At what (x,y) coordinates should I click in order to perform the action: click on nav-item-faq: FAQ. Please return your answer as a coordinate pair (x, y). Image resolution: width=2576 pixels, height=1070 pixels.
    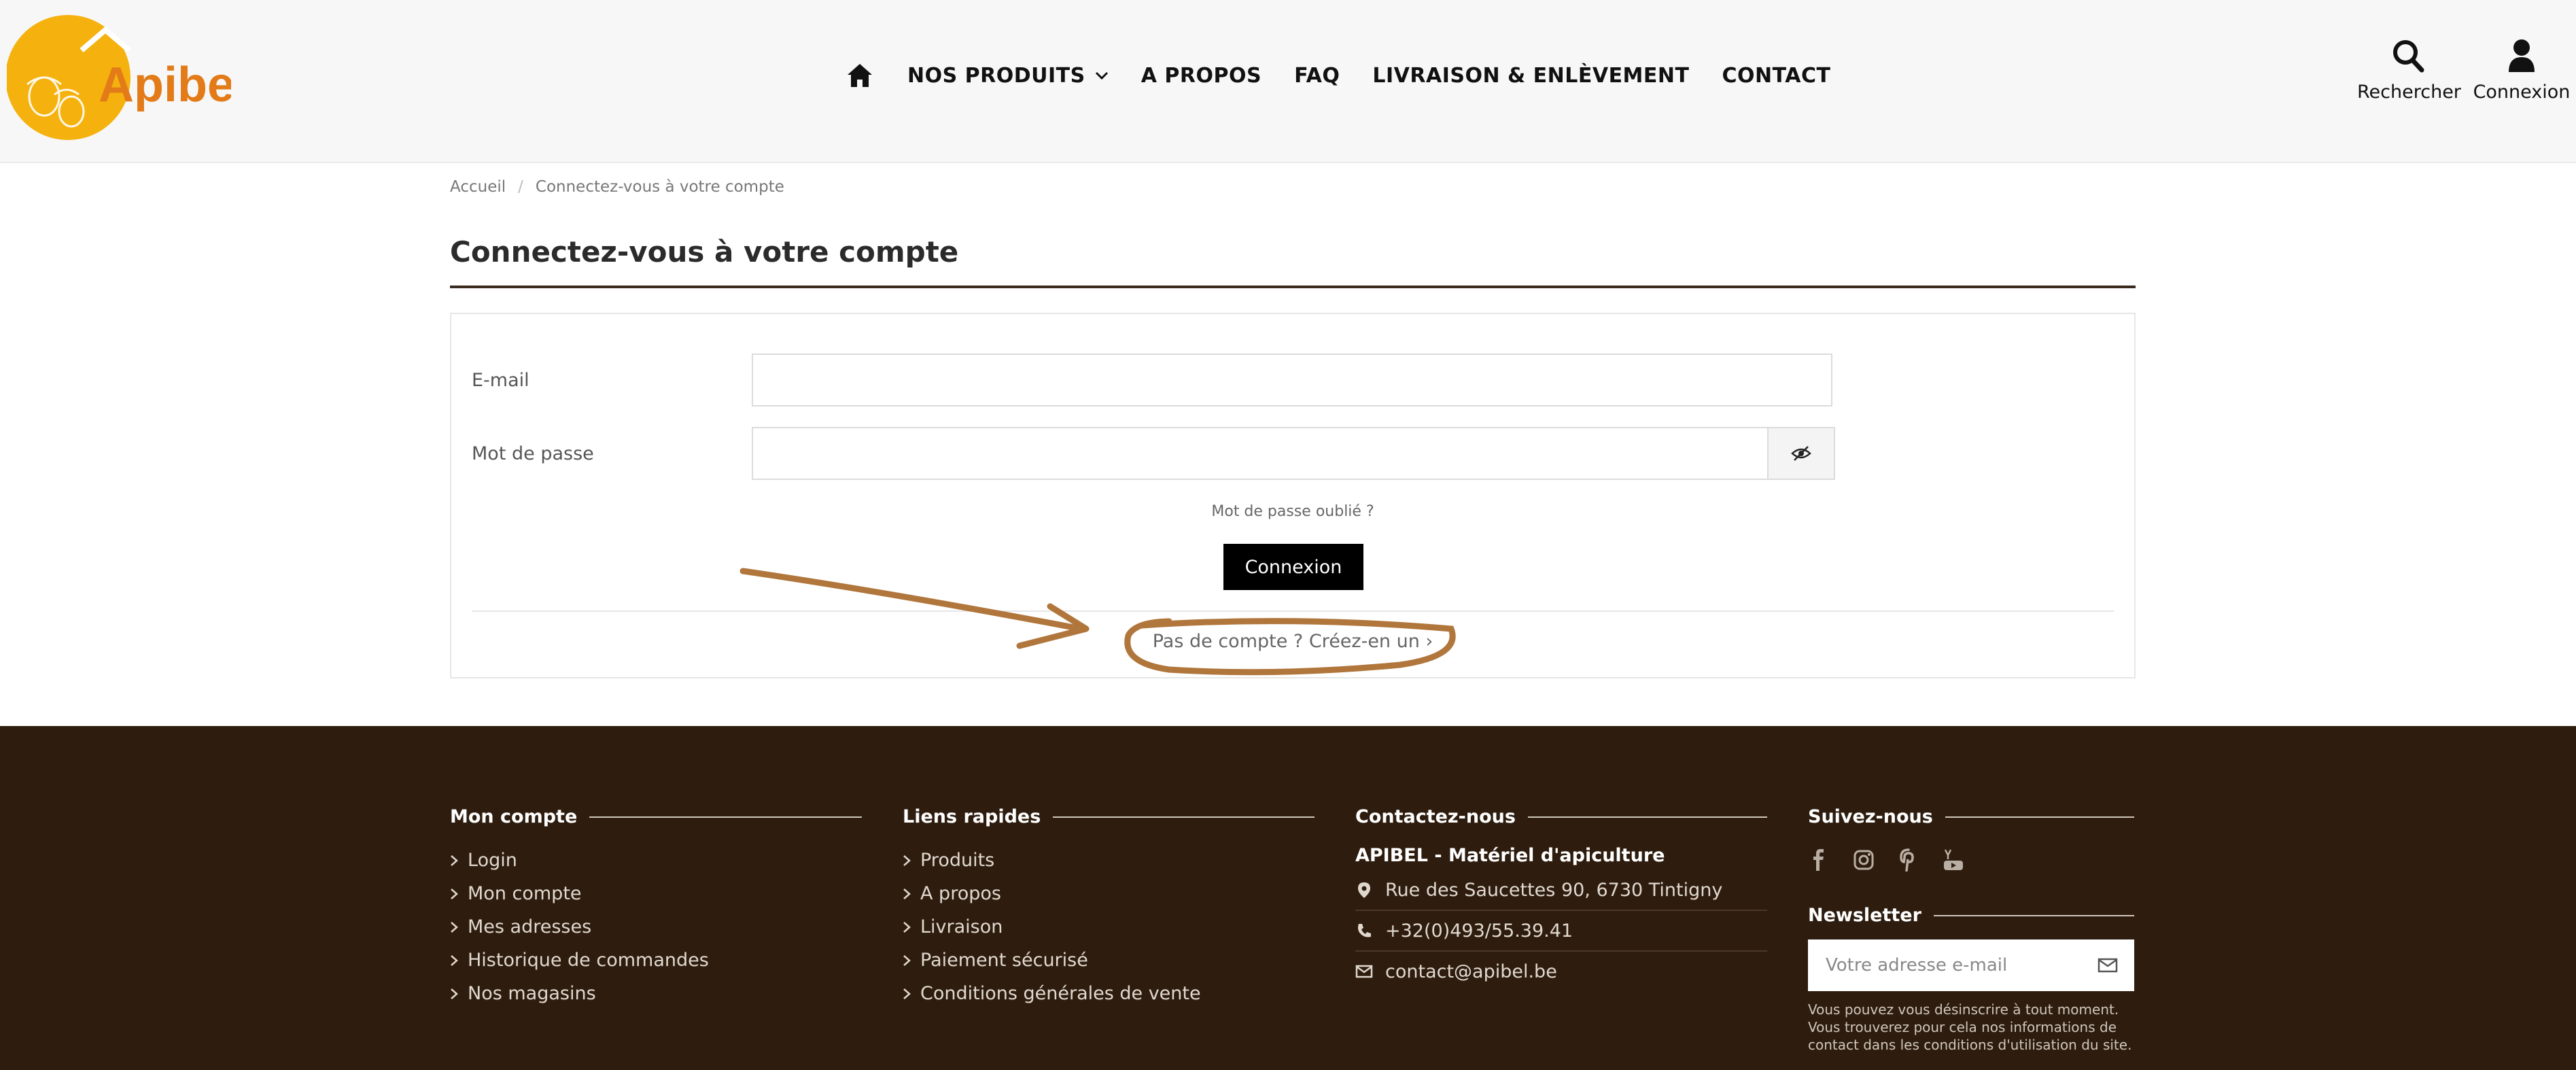
    Looking at the image, I should click on (1317, 76).